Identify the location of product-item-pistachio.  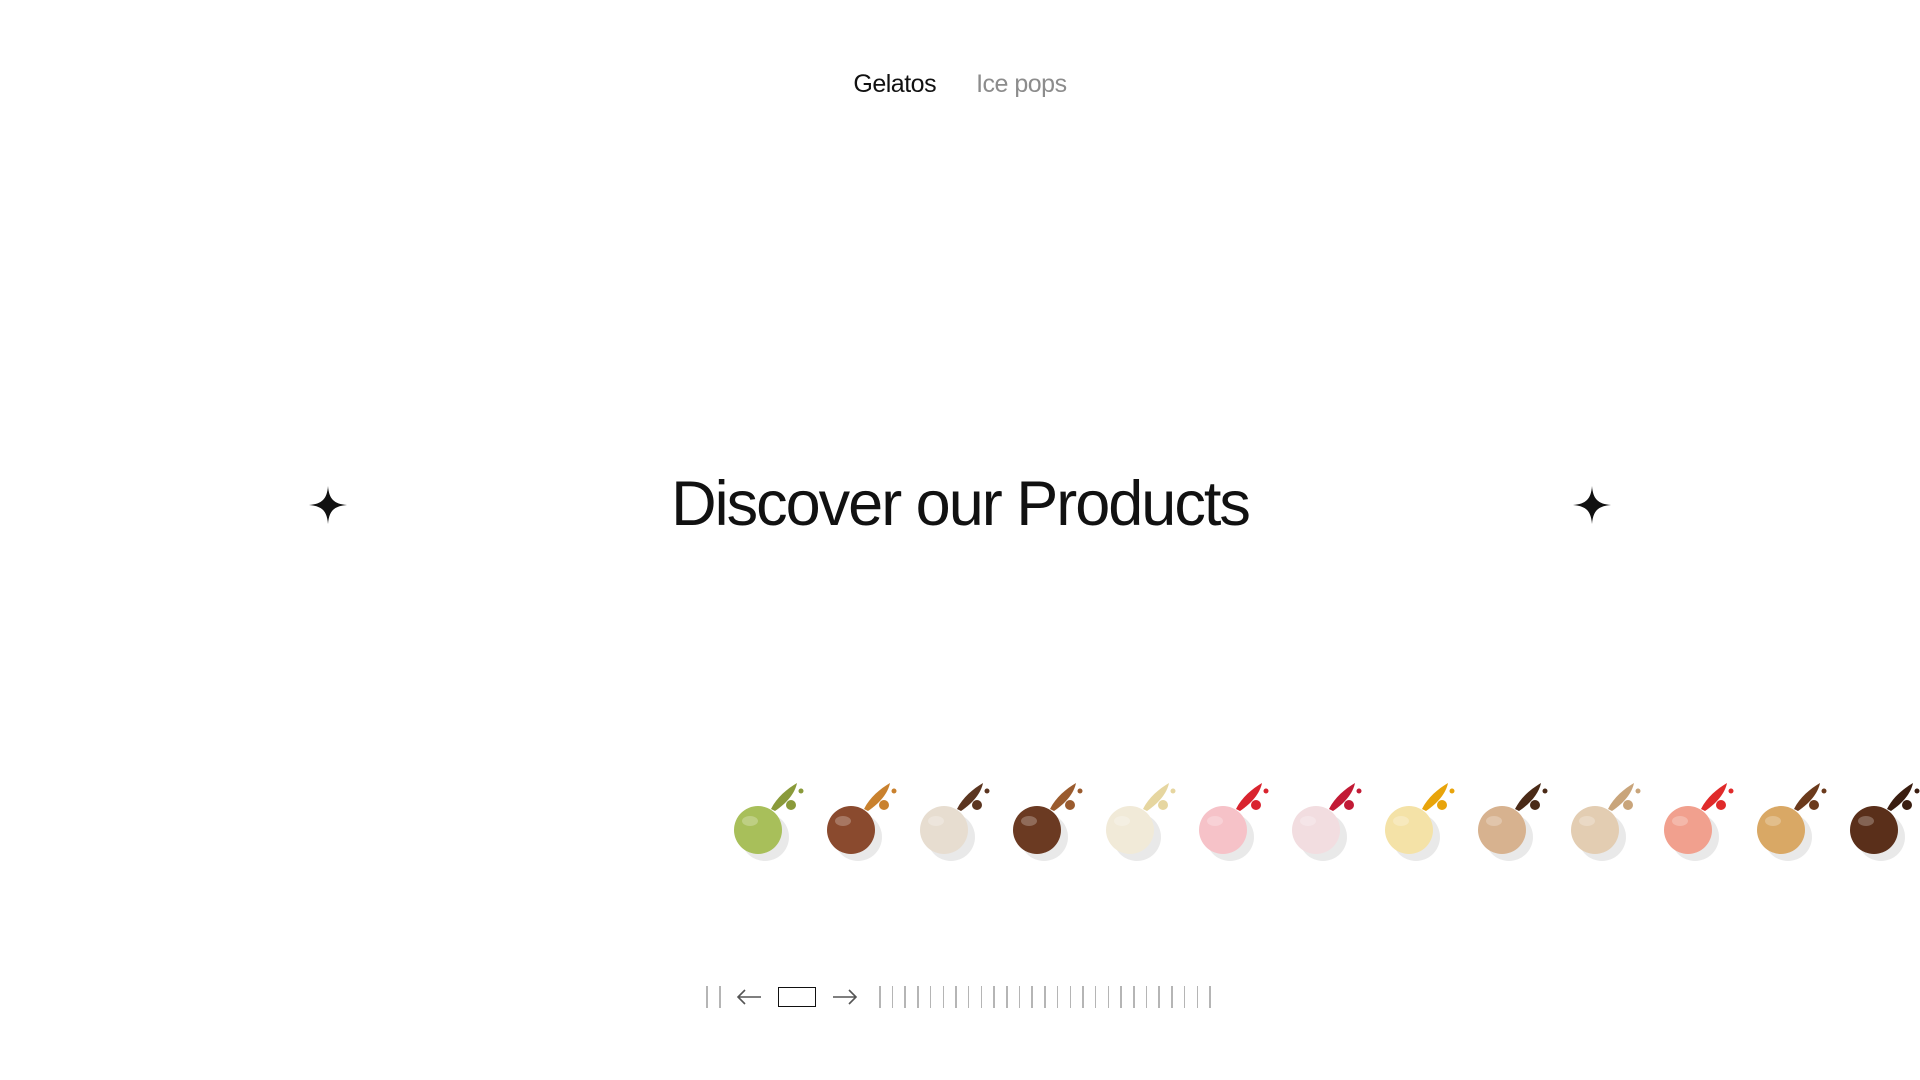
(770, 825).